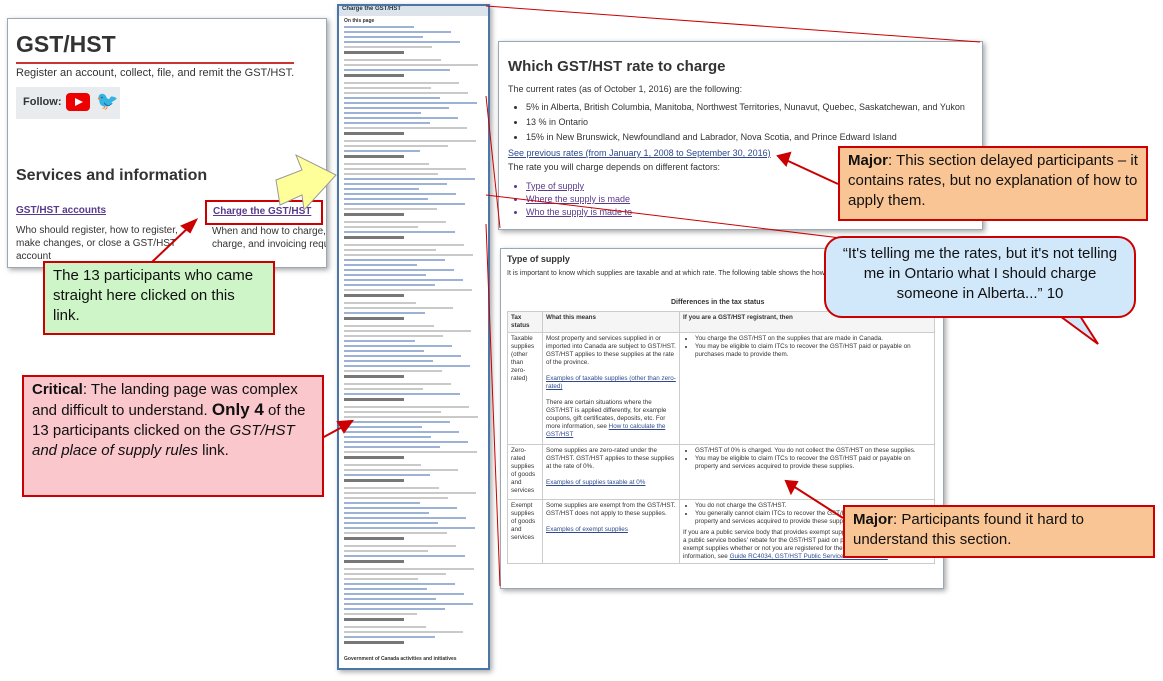 This screenshot has height=681, width=1163. I want to click on arrow-to-table-row, so click(818, 502).